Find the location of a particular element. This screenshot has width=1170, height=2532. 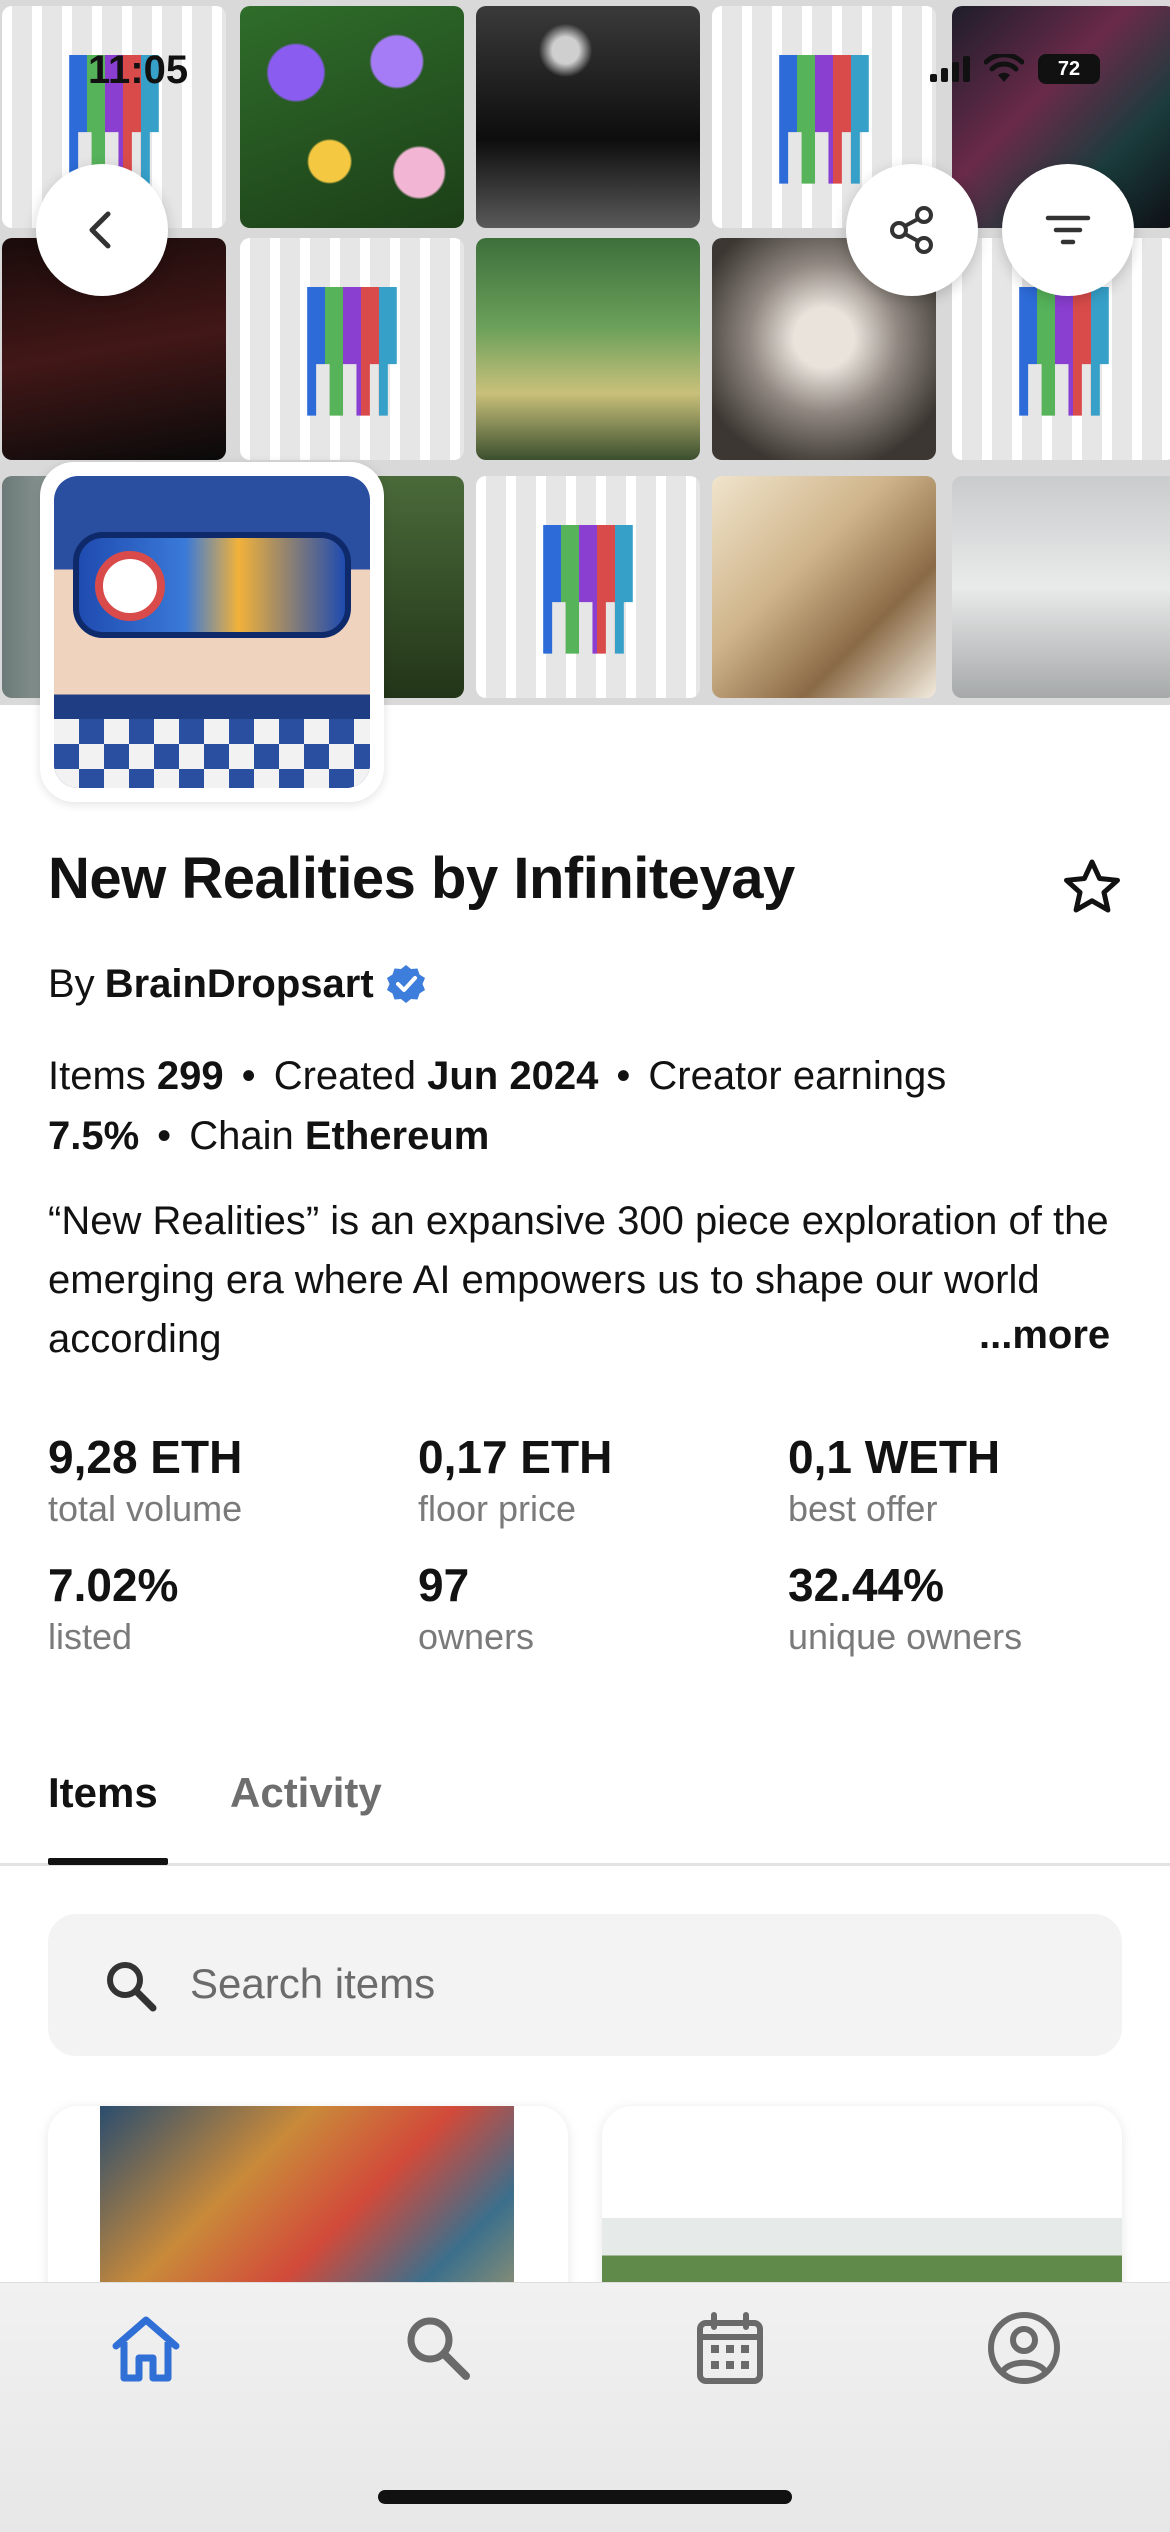

nav-home is located at coordinates (146, 2348).